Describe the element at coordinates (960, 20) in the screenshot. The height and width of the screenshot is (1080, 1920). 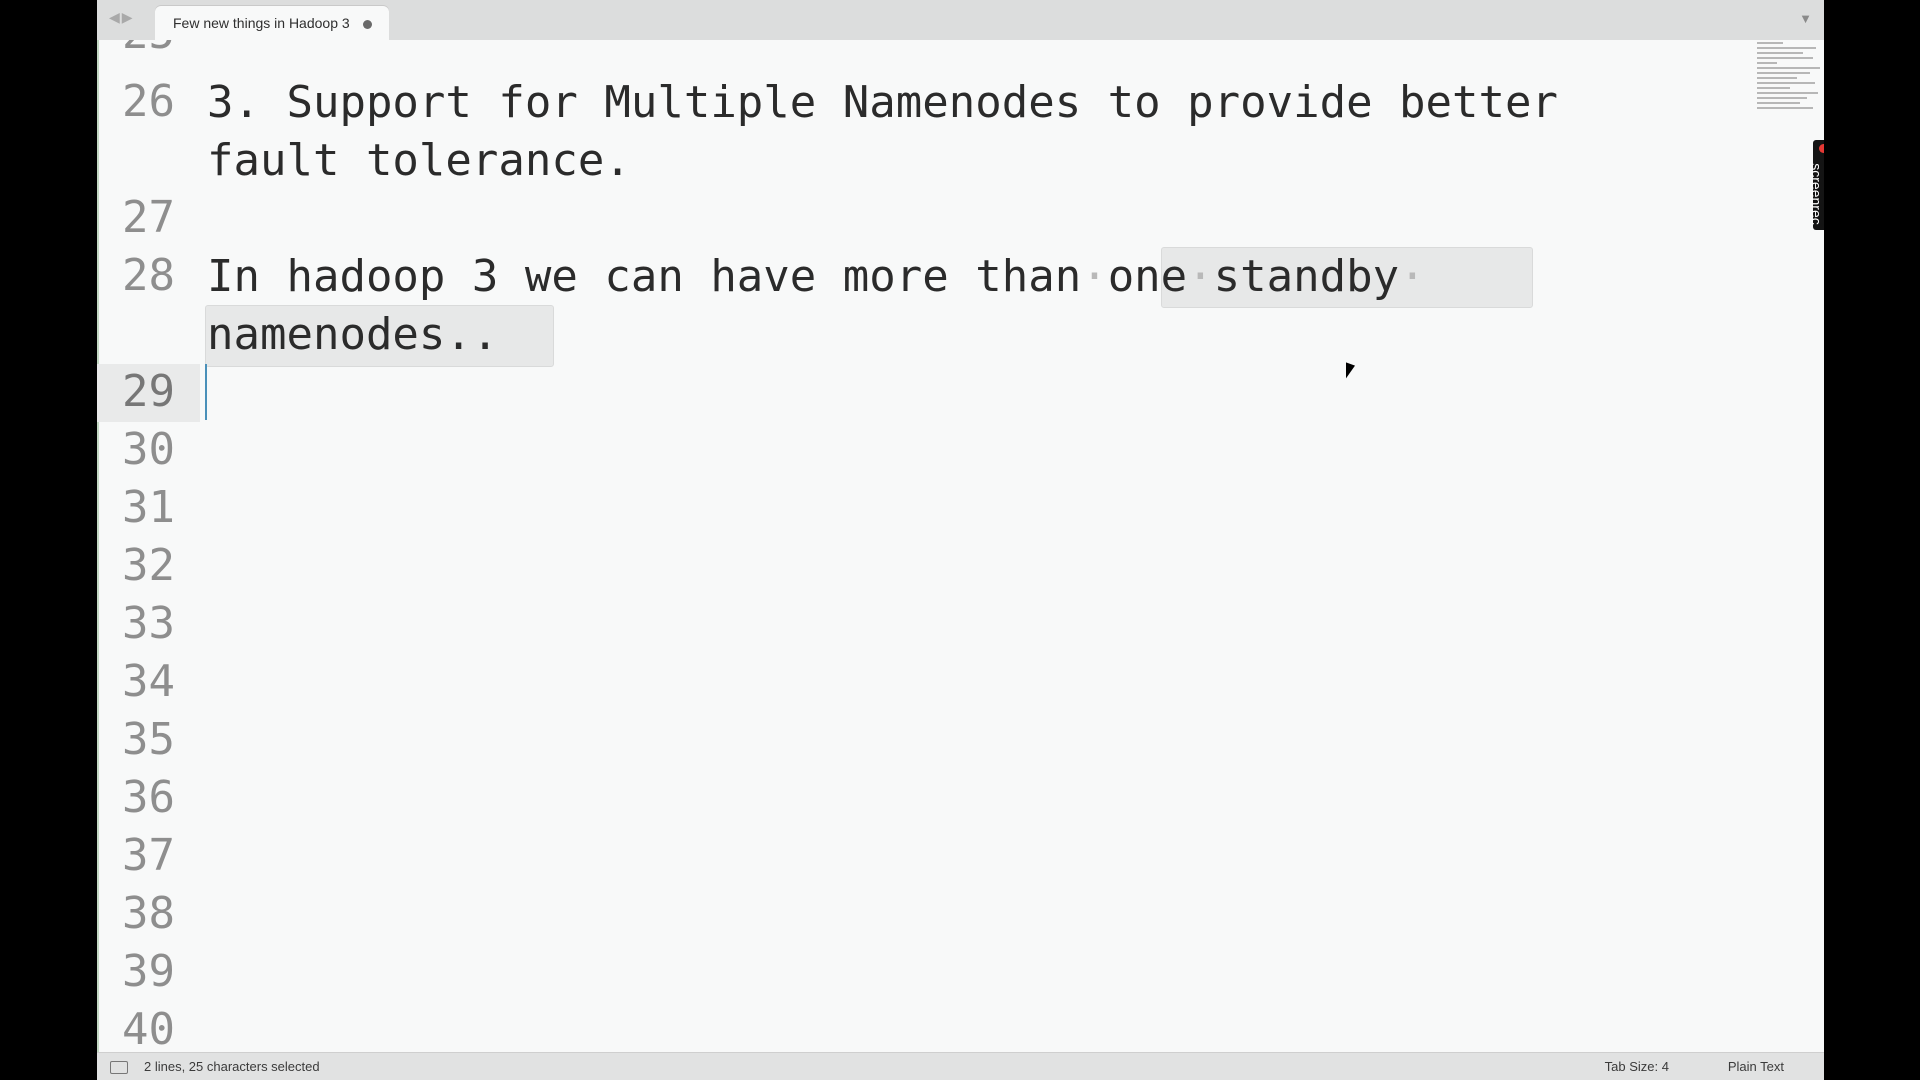
I see `tab-bar: ◀▶ Few new things in Hadoop 3 ▼` at that location.